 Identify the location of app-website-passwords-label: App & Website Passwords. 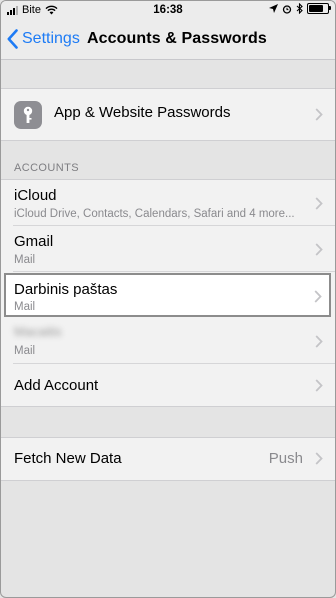
(142, 112).